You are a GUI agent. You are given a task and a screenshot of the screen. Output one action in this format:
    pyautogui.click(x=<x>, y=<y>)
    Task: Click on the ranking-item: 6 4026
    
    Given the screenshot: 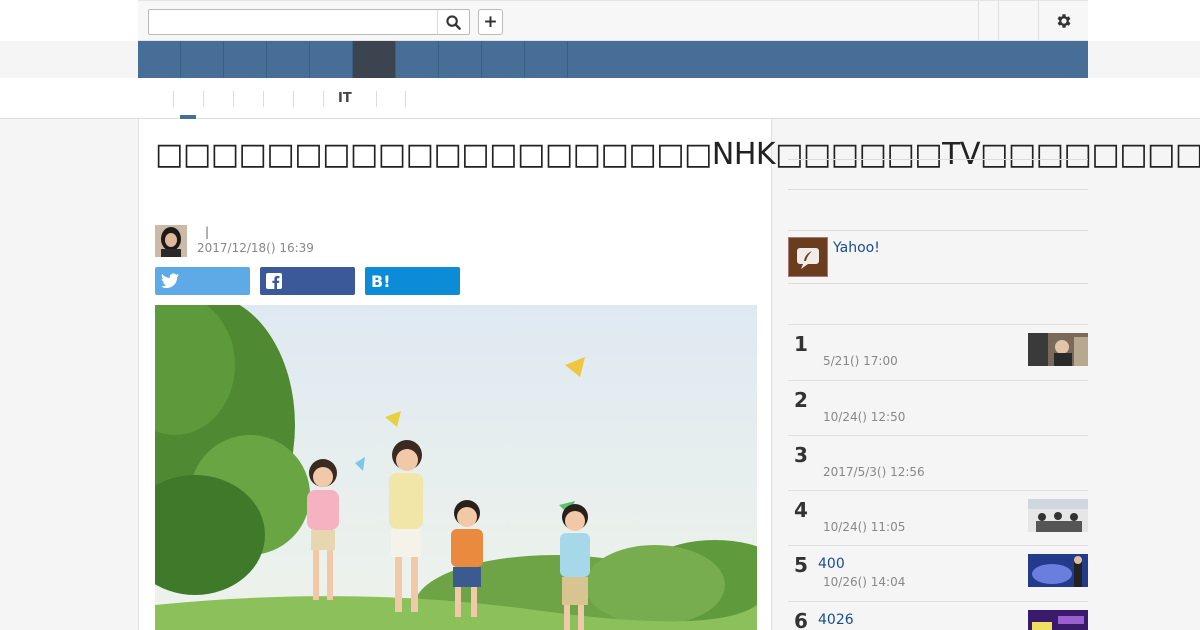 What is the action you would take?
    pyautogui.click(x=938, y=615)
    